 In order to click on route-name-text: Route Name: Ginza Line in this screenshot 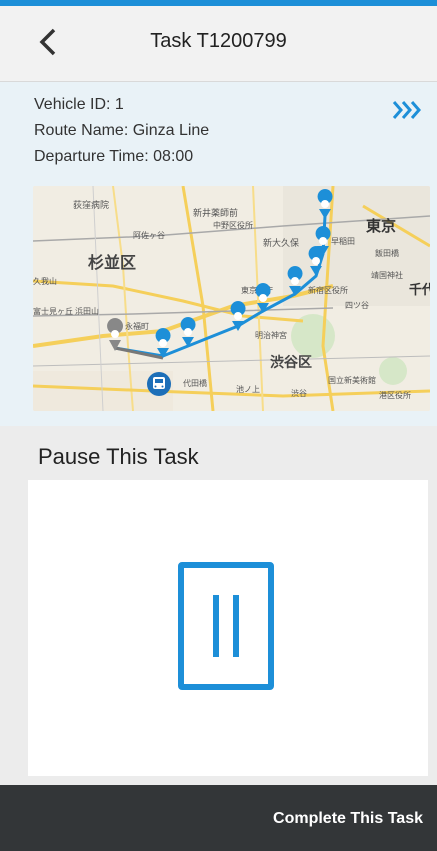, I will do `click(122, 130)`.